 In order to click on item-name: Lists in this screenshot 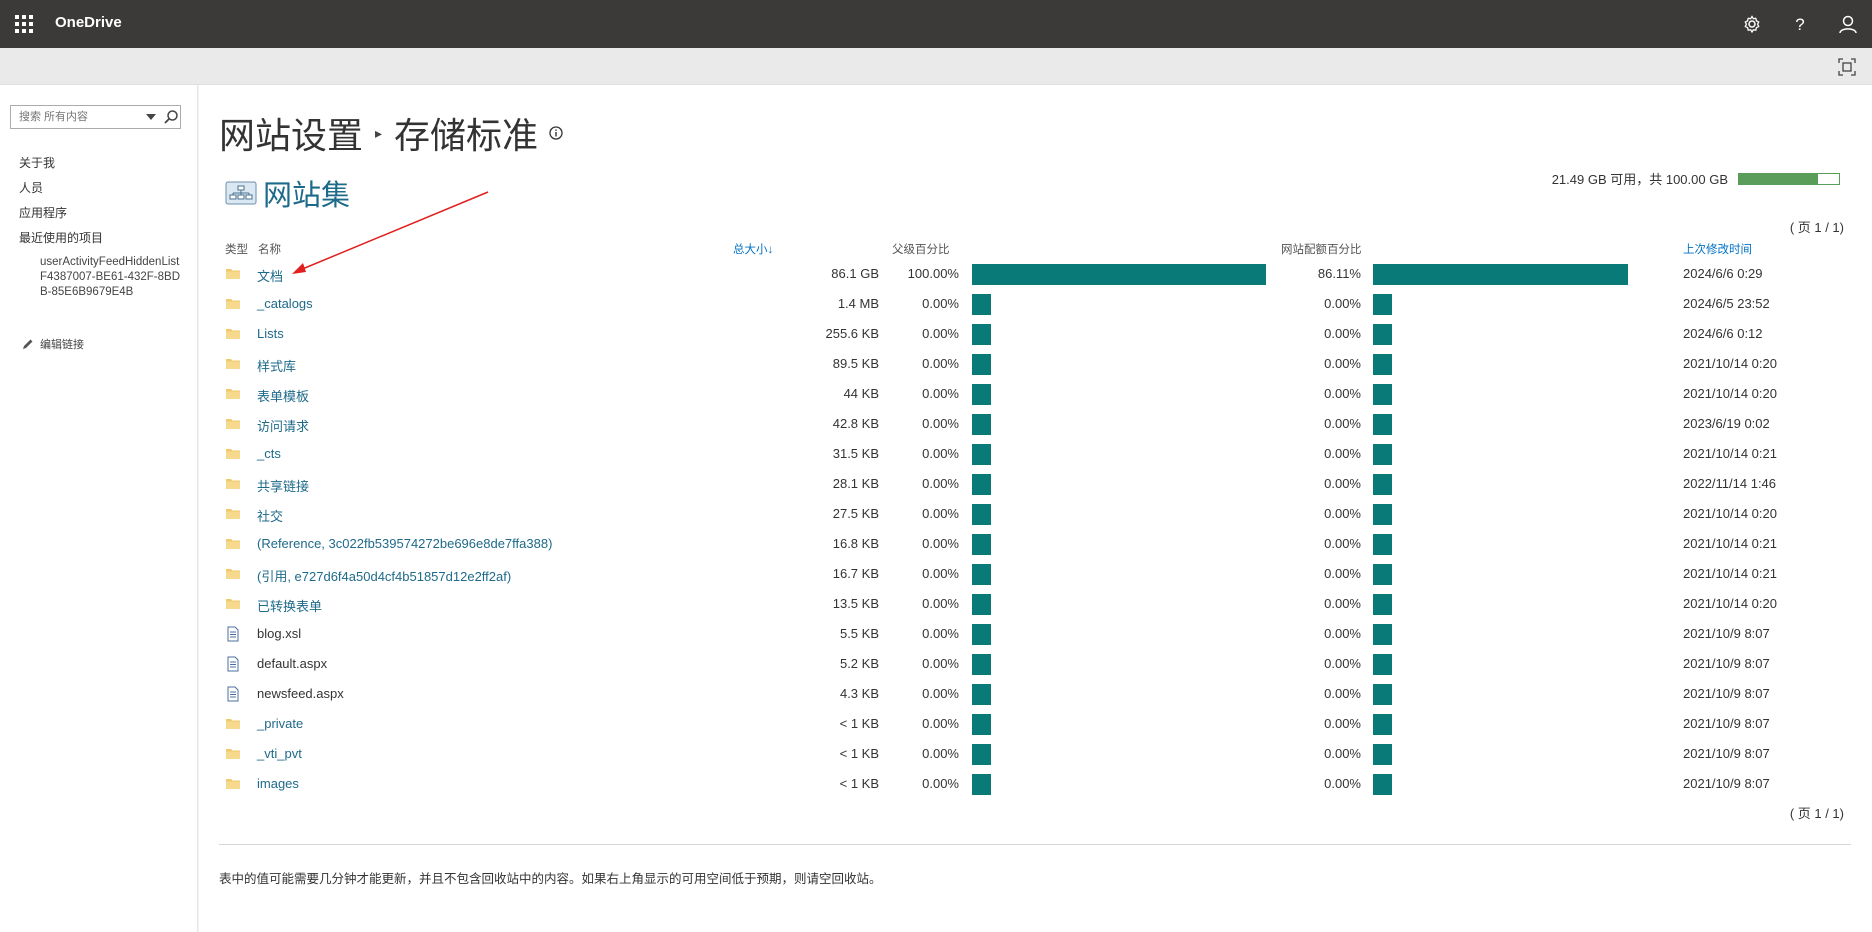, I will do `click(270, 333)`.